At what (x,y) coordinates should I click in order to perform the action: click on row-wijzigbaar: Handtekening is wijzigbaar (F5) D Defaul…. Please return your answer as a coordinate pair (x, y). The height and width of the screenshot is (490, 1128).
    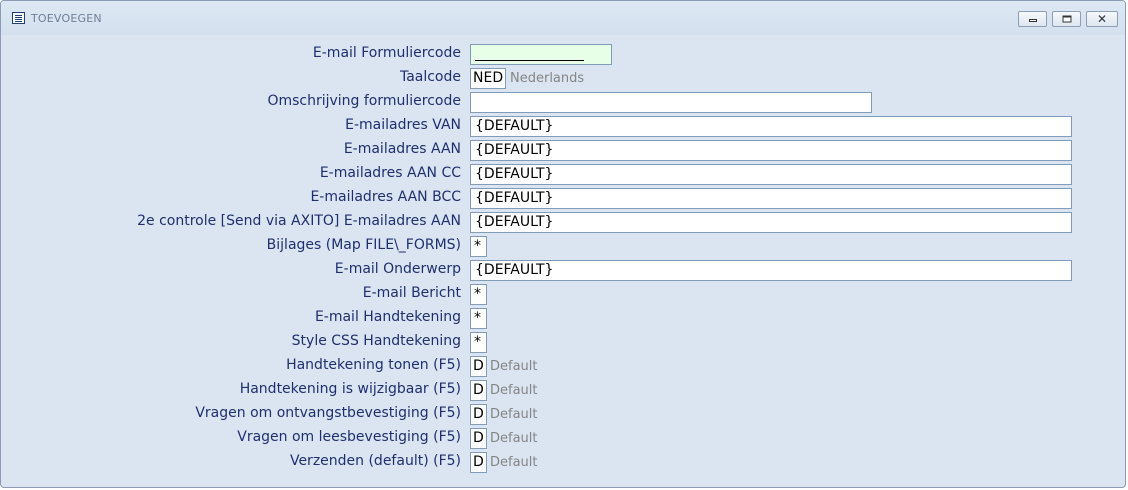
    Looking at the image, I should click on (563, 391).